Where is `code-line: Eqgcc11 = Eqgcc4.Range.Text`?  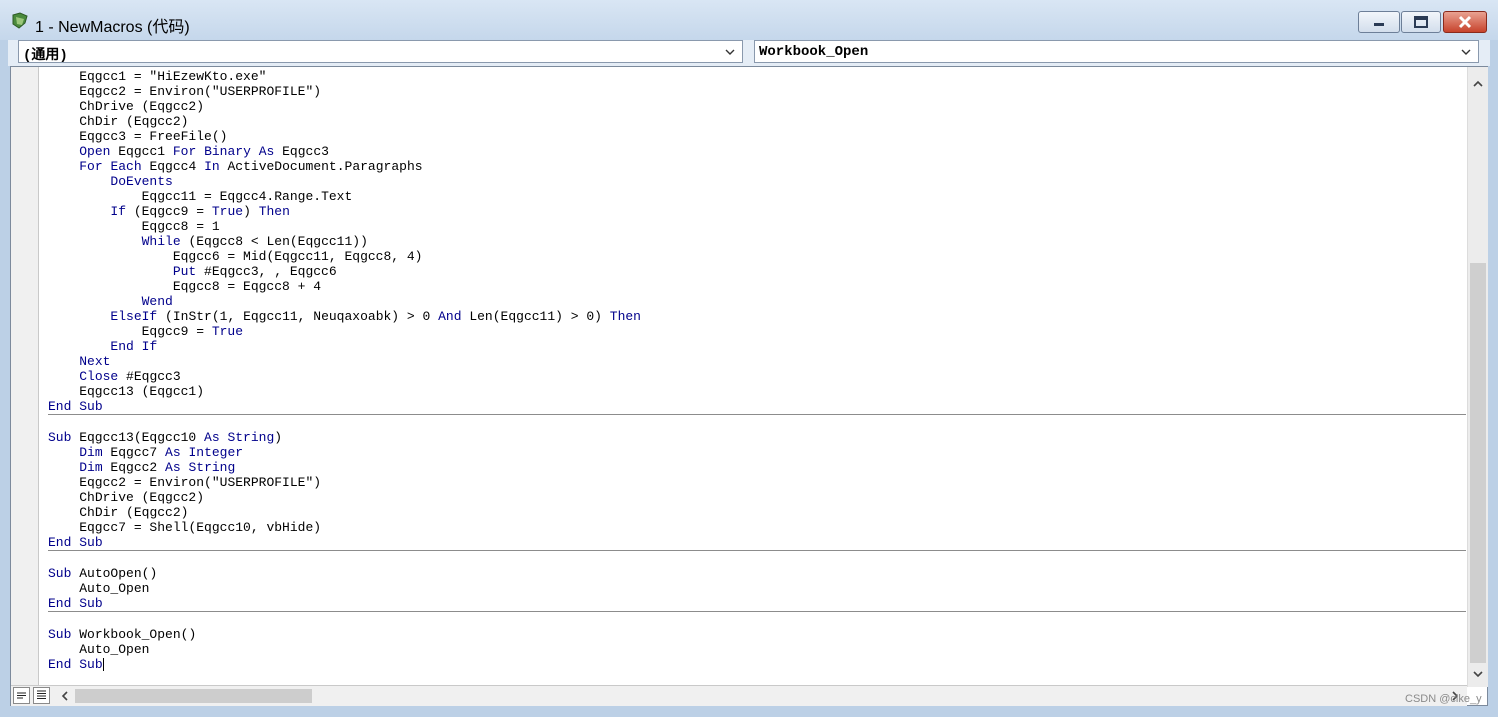 code-line: Eqgcc11 = Eqgcc4.Range.Text is located at coordinates (757, 196).